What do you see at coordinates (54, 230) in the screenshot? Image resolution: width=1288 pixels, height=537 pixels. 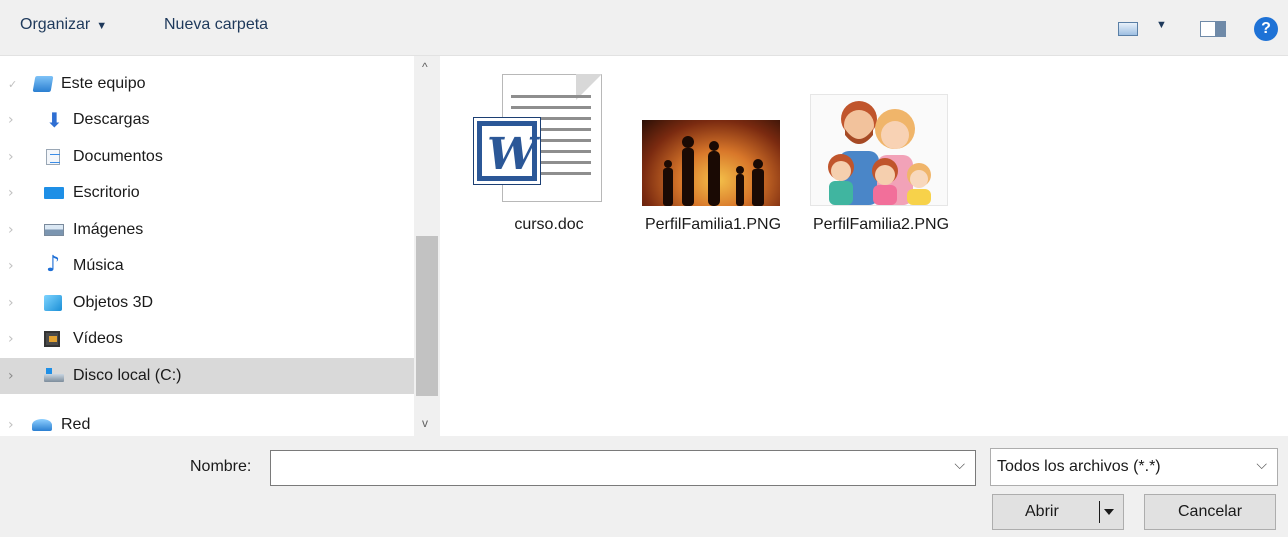 I see `pictures-icon` at bounding box center [54, 230].